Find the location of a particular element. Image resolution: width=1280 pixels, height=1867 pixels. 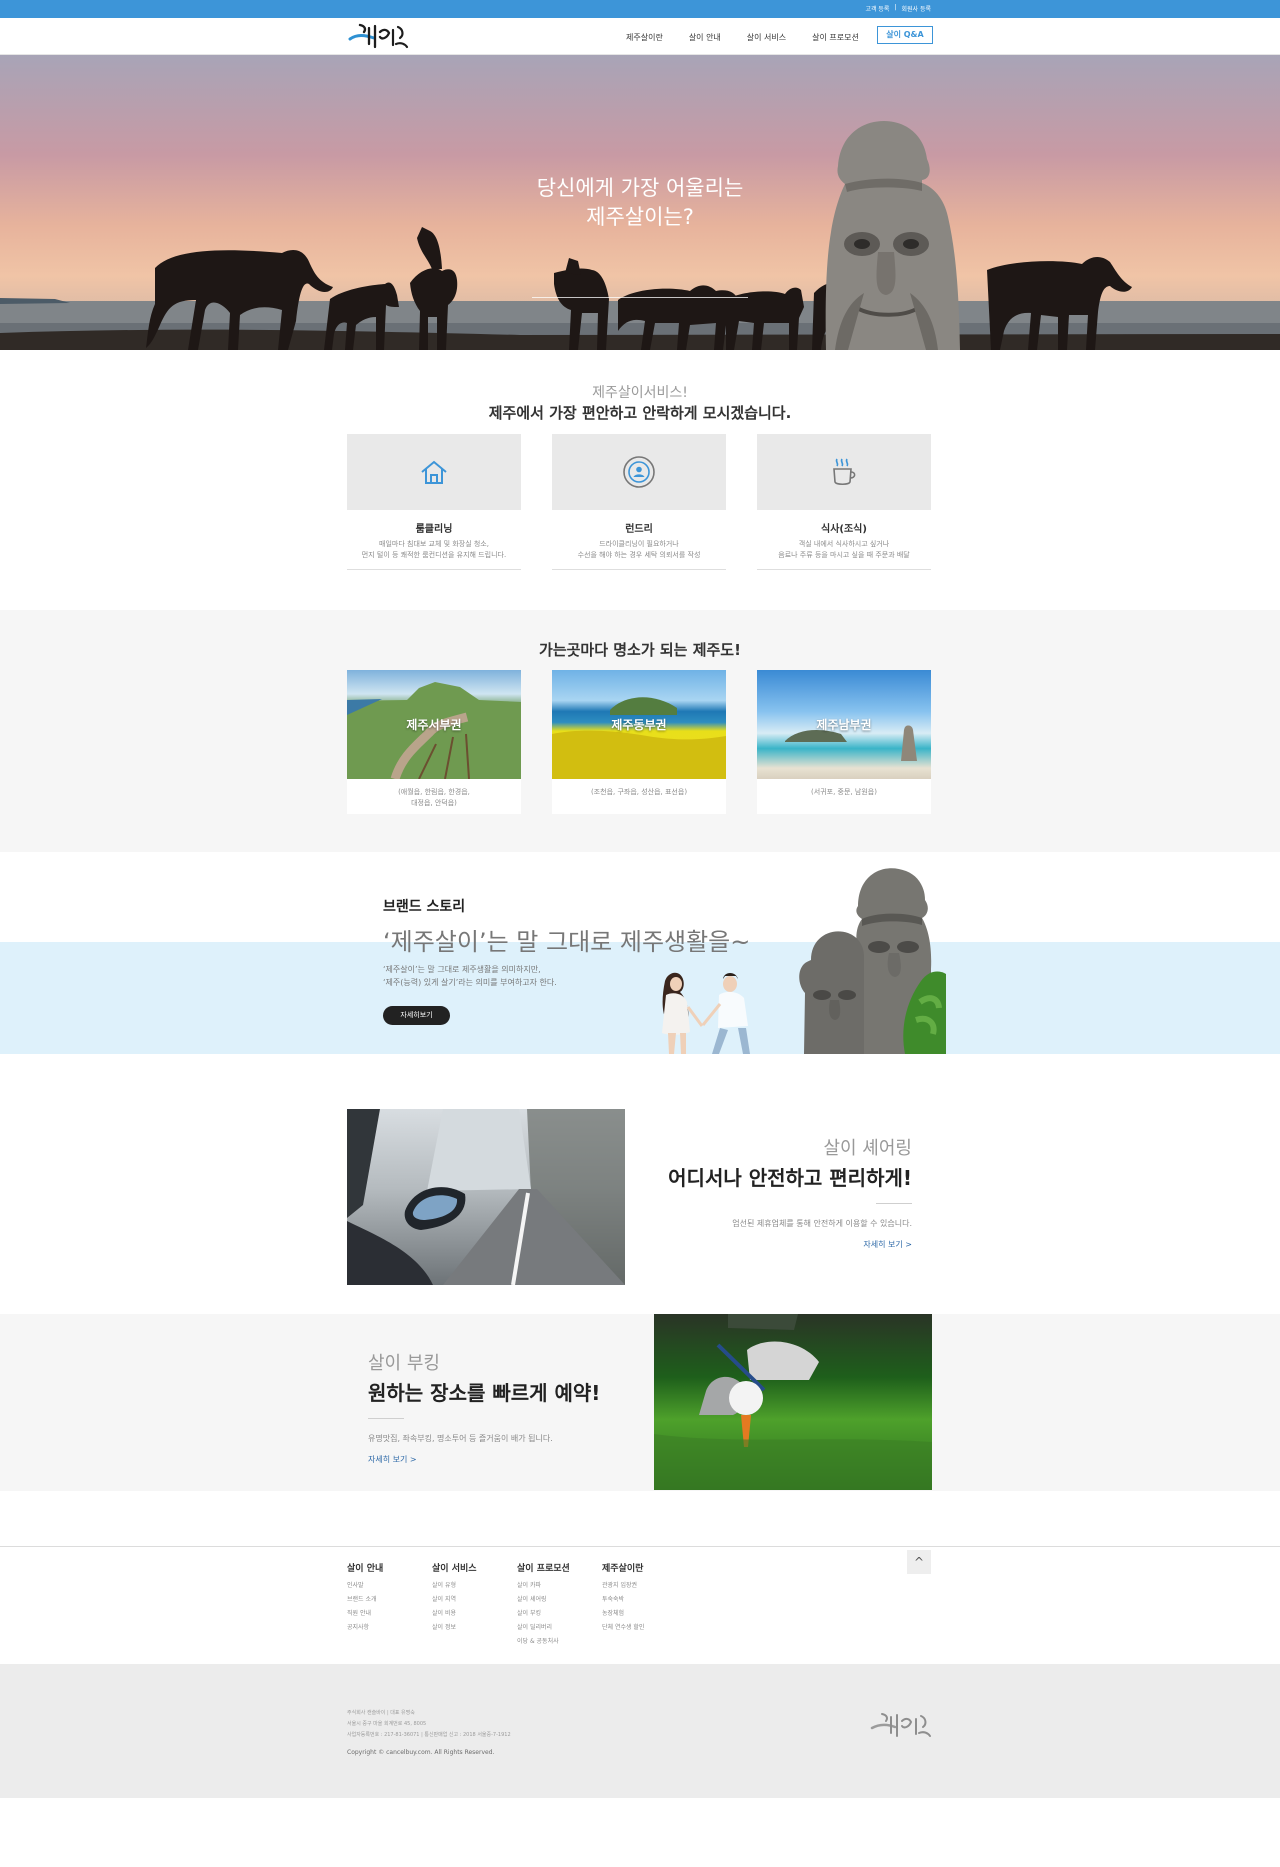

nav-promotion: 살이 프로모션 is located at coordinates (835, 37).